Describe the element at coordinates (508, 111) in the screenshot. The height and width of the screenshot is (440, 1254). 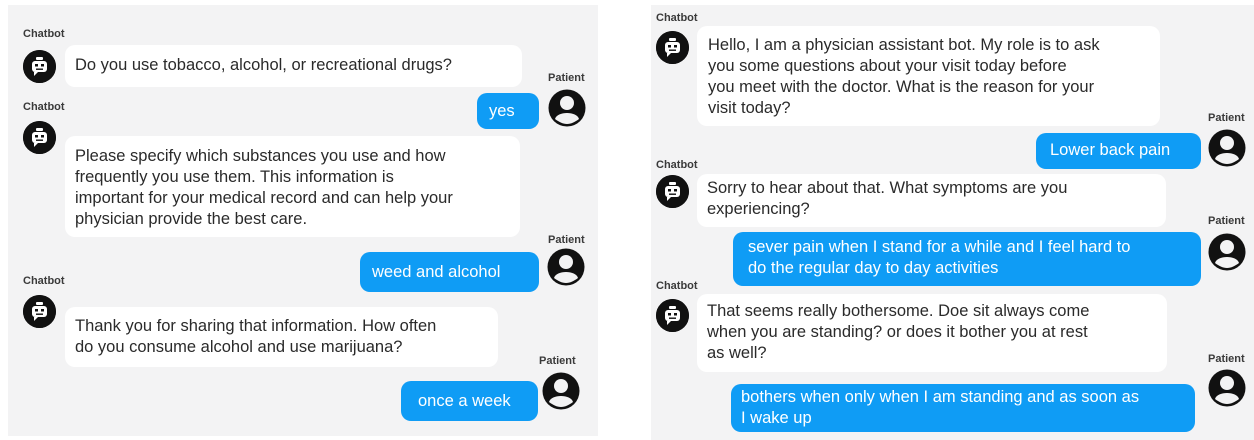
I see `patient-message: yes` at that location.